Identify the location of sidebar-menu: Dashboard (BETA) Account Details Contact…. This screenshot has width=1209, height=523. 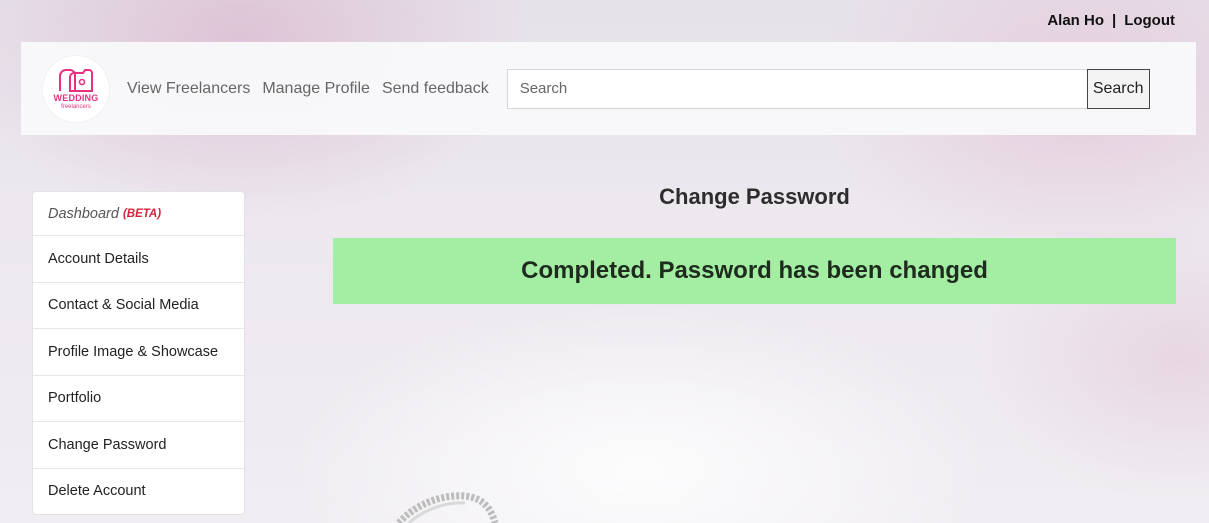
(138, 353).